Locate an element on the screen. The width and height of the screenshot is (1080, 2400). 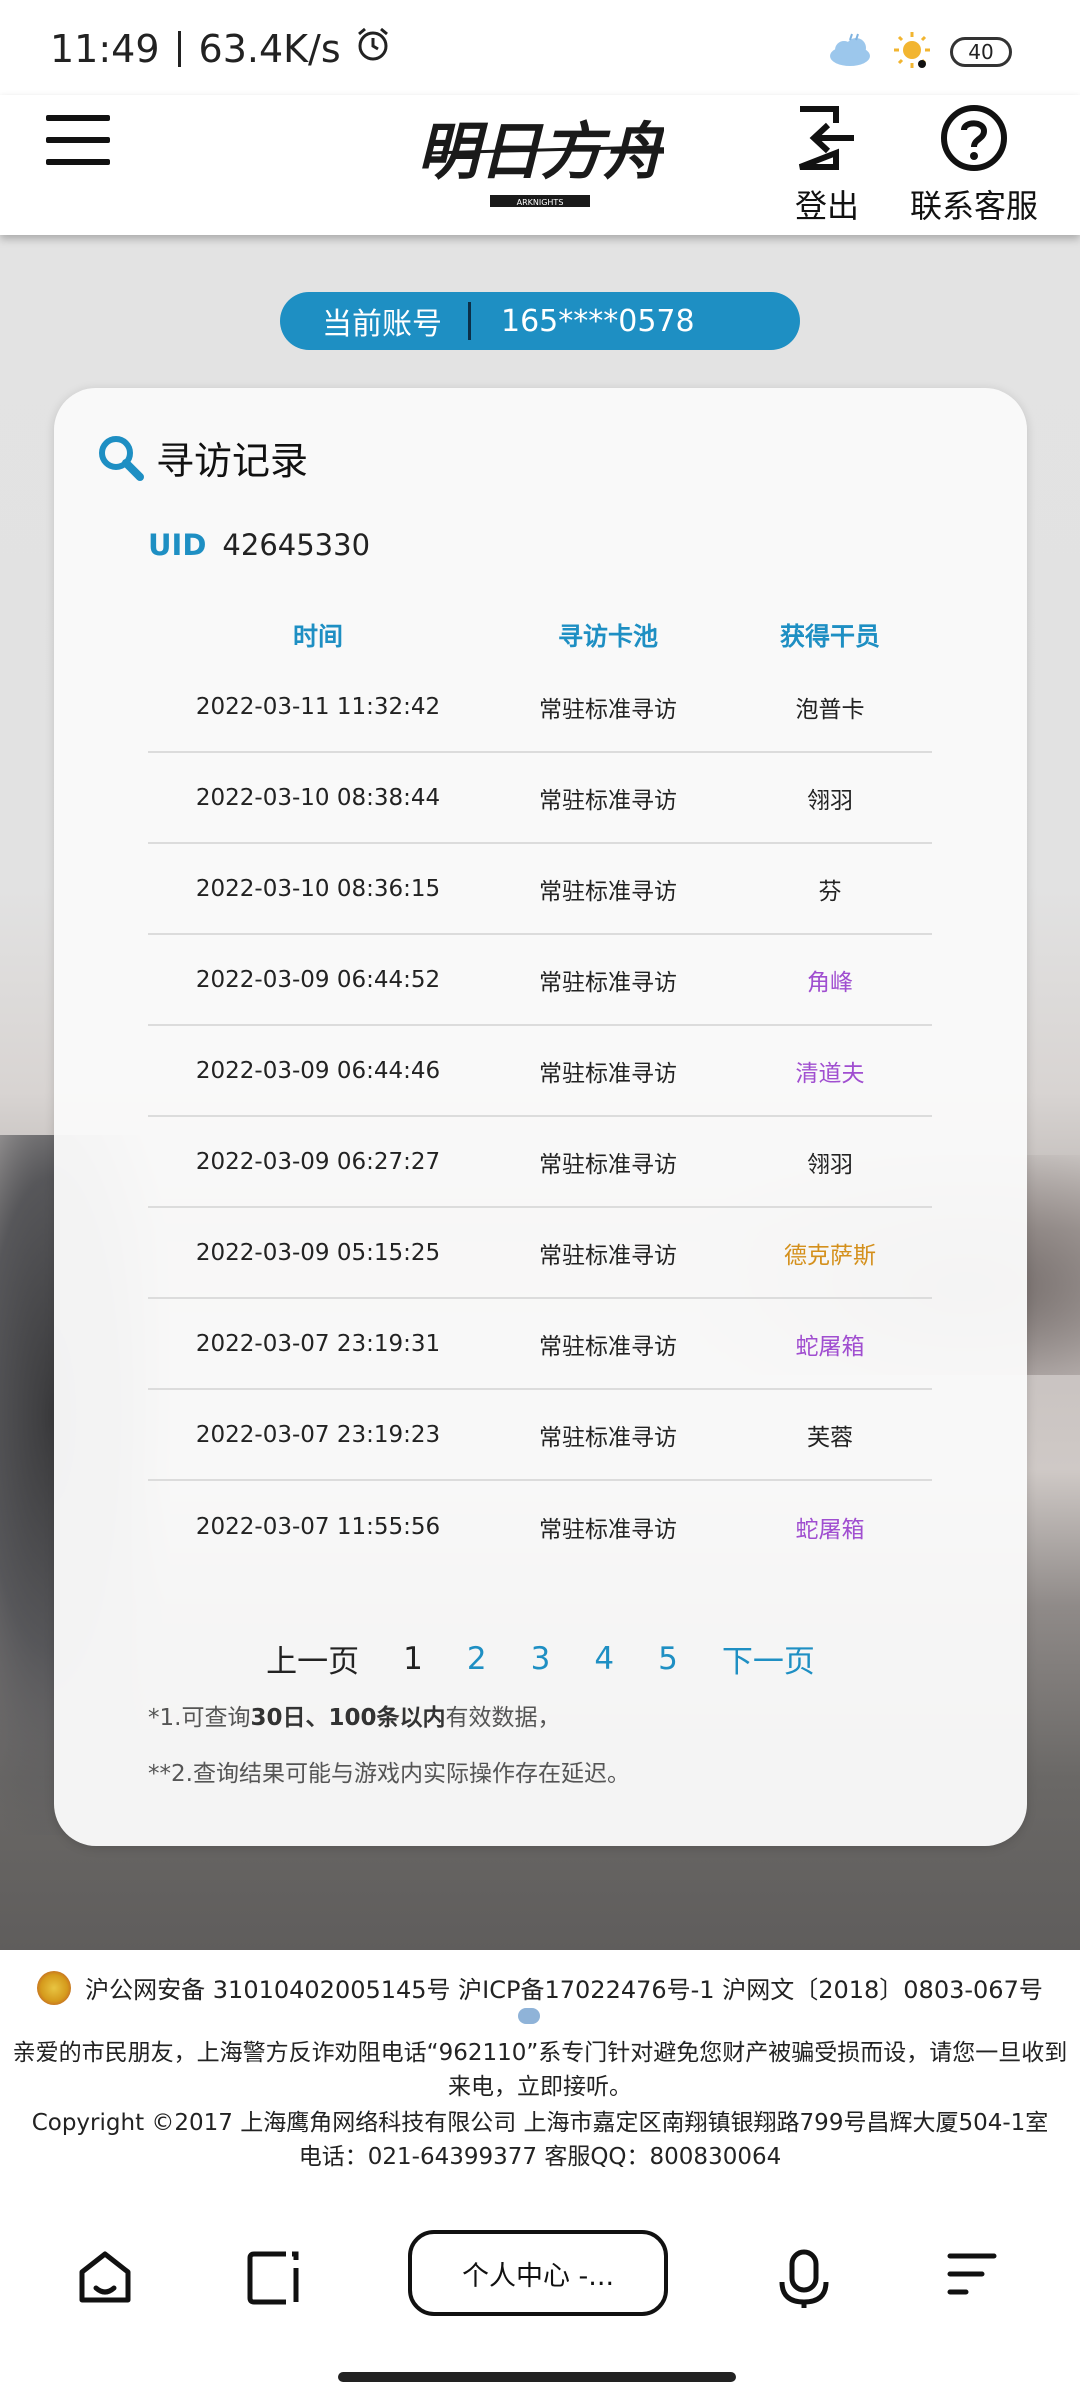
row-time: 2022-03-09 06:44:52 is located at coordinates (318, 979).